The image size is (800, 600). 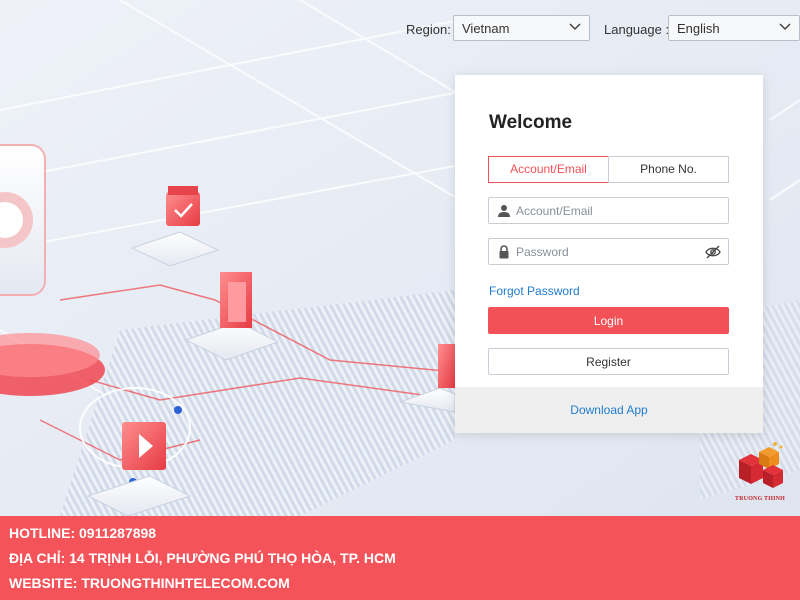 What do you see at coordinates (698, 28) in the screenshot?
I see `language-value: English` at bounding box center [698, 28].